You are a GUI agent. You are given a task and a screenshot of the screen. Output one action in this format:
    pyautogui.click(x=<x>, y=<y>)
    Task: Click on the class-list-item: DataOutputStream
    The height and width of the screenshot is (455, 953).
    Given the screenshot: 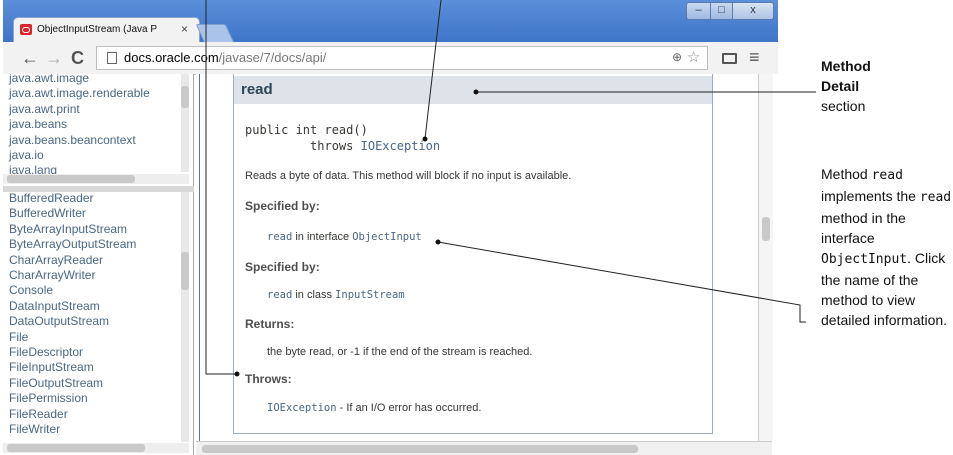 What is the action you would take?
    pyautogui.click(x=72, y=321)
    